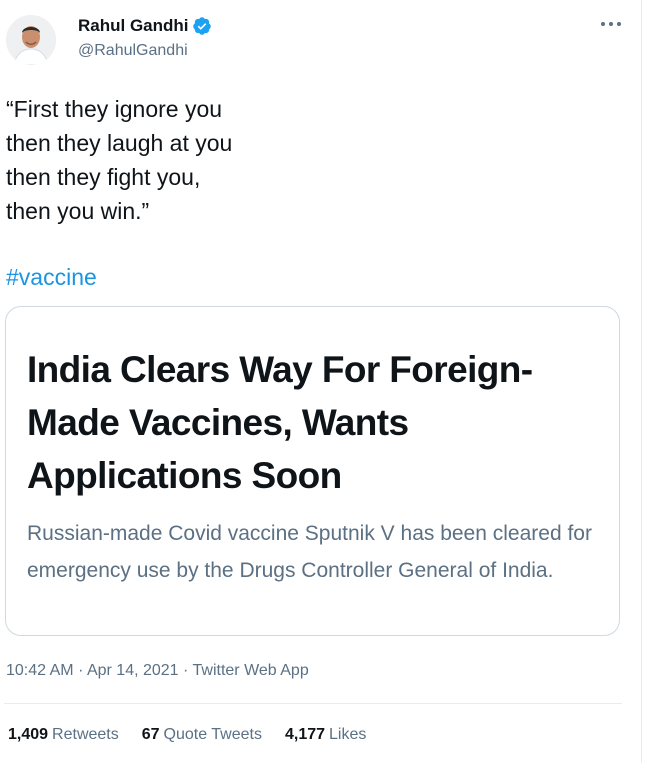  I want to click on avatar-image, so click(31, 40).